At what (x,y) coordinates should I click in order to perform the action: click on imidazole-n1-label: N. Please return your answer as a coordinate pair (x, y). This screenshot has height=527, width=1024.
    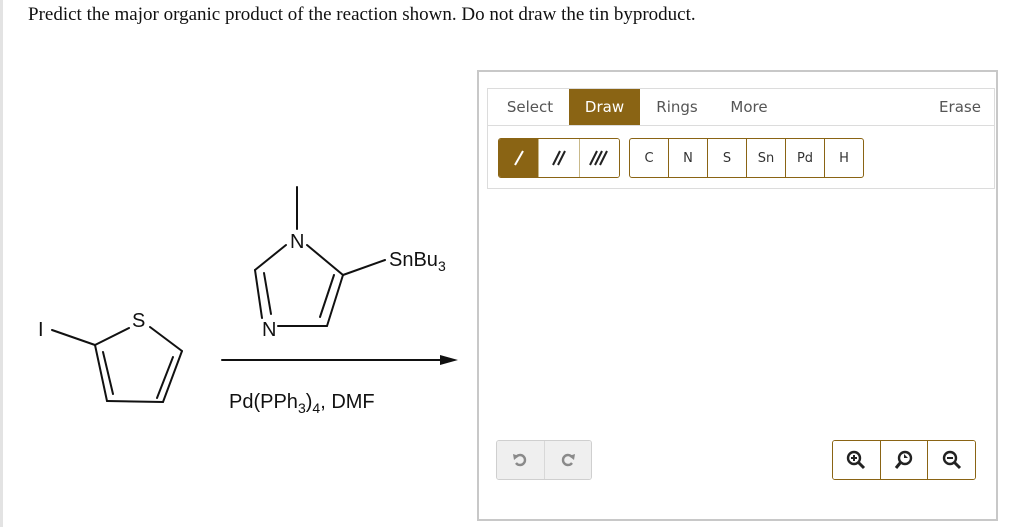
    Looking at the image, I should click on (297, 242).